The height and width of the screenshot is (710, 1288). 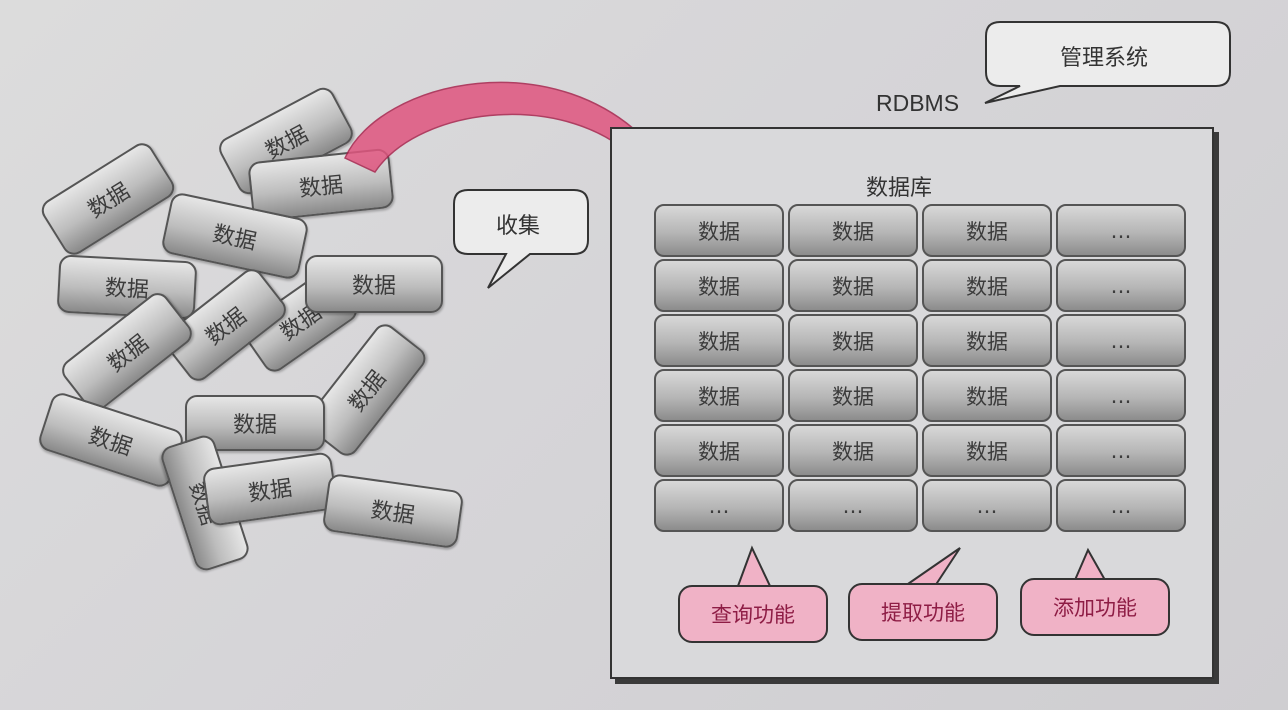 What do you see at coordinates (931, 567) in the screenshot?
I see `extract-bubble-tail` at bounding box center [931, 567].